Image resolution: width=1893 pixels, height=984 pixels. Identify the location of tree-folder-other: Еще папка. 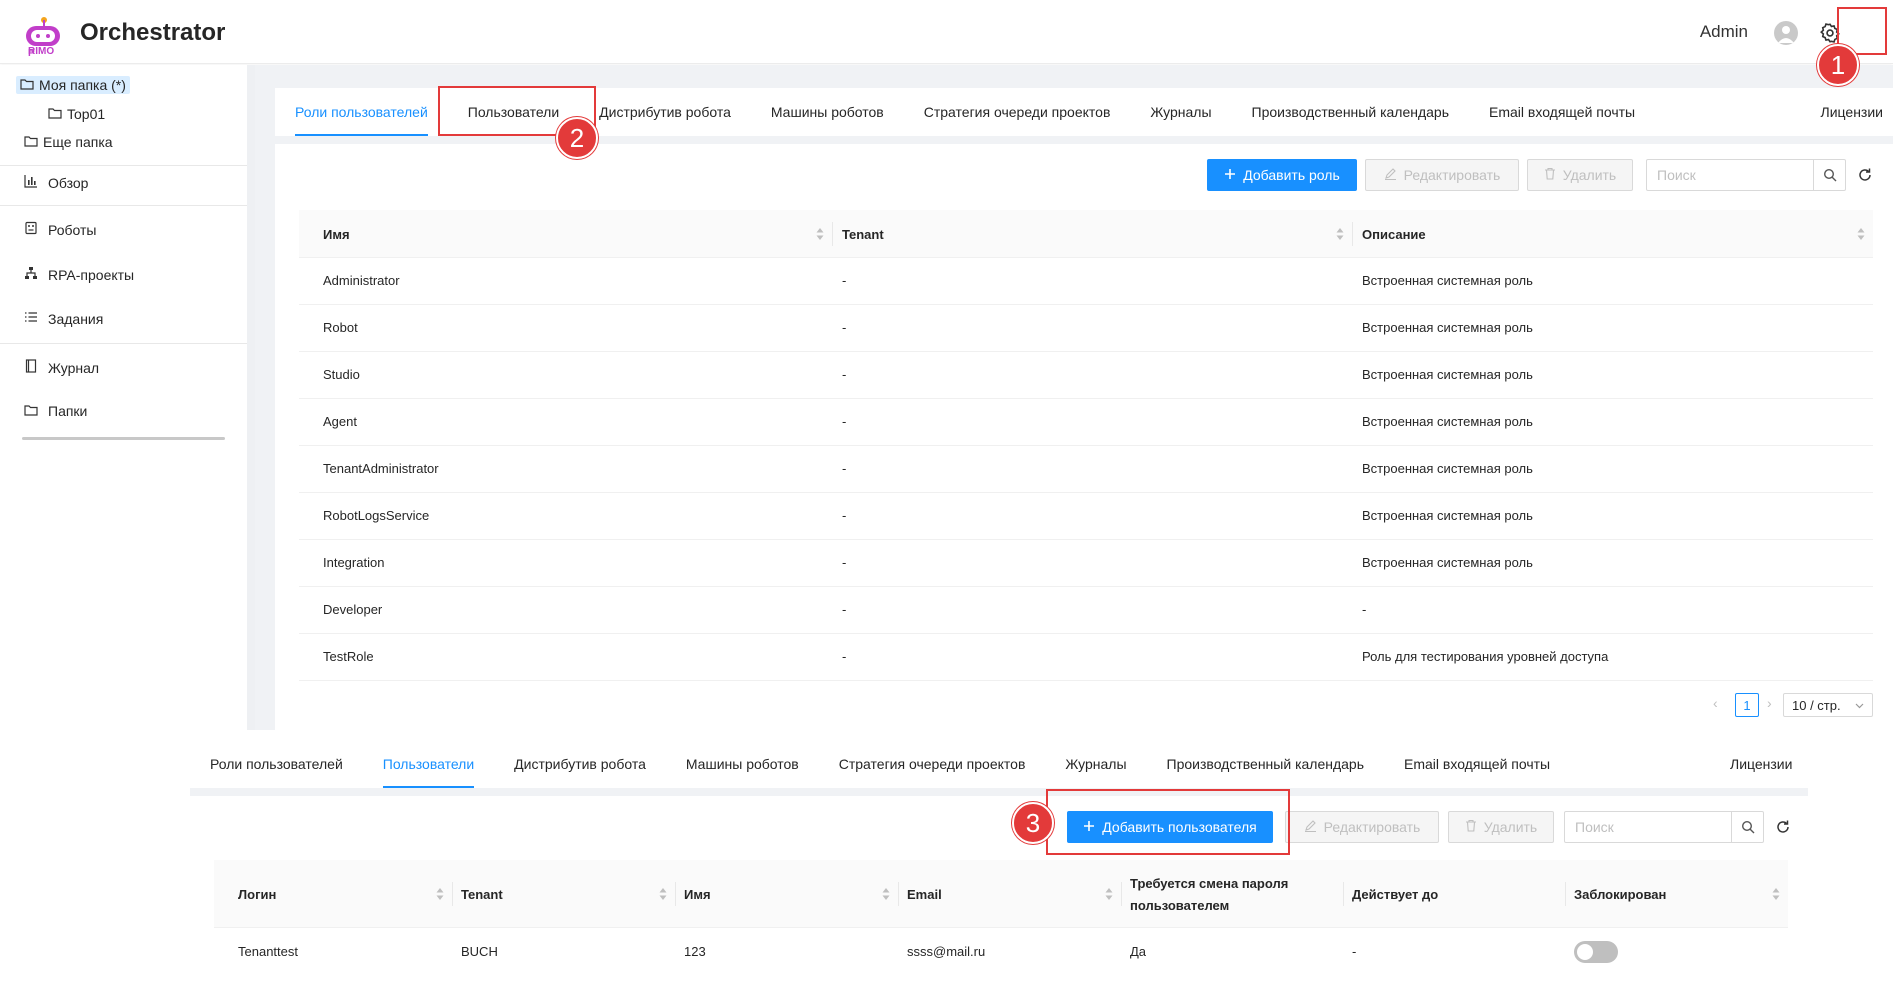
(68, 142).